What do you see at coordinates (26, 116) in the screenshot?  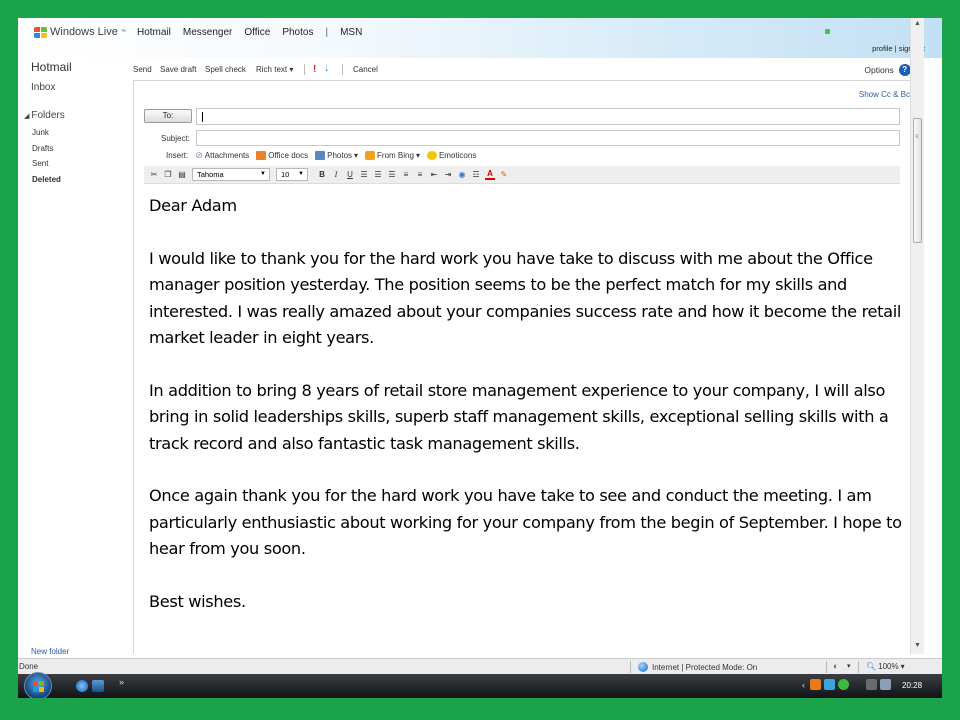 I see `collapse-triangle-icon: ◢` at bounding box center [26, 116].